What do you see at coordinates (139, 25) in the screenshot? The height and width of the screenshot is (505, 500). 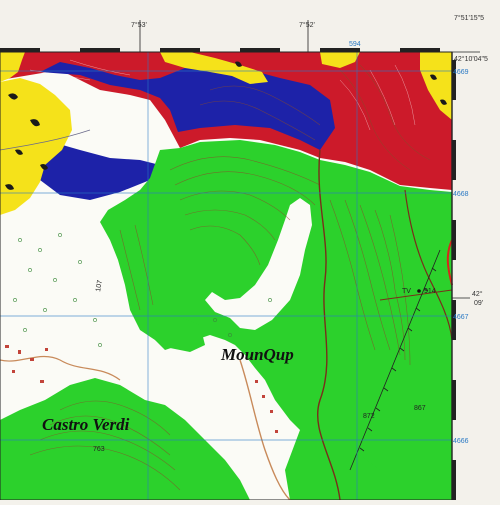 I see `lon-label-753: 7°53'` at bounding box center [139, 25].